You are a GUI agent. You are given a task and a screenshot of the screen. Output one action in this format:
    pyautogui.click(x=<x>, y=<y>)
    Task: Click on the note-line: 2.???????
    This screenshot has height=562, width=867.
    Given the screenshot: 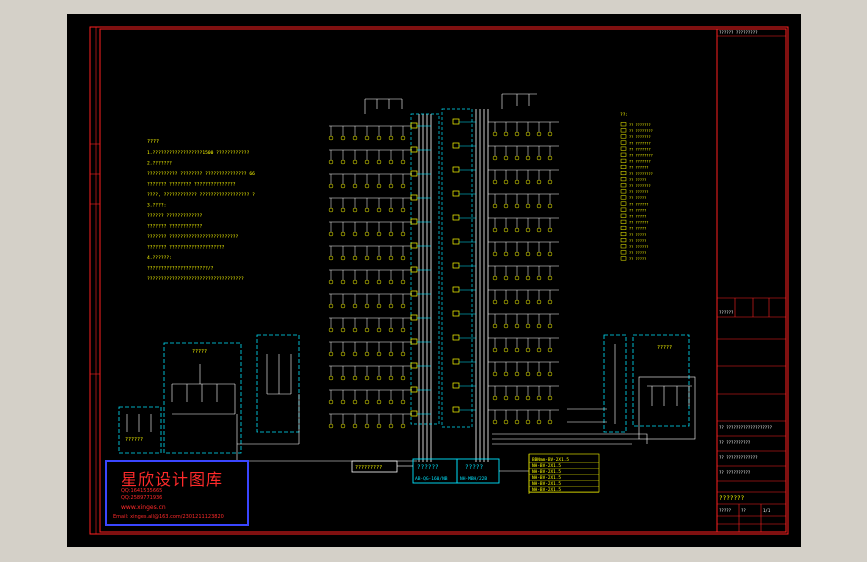 What is the action you would take?
    pyautogui.click(x=159, y=164)
    